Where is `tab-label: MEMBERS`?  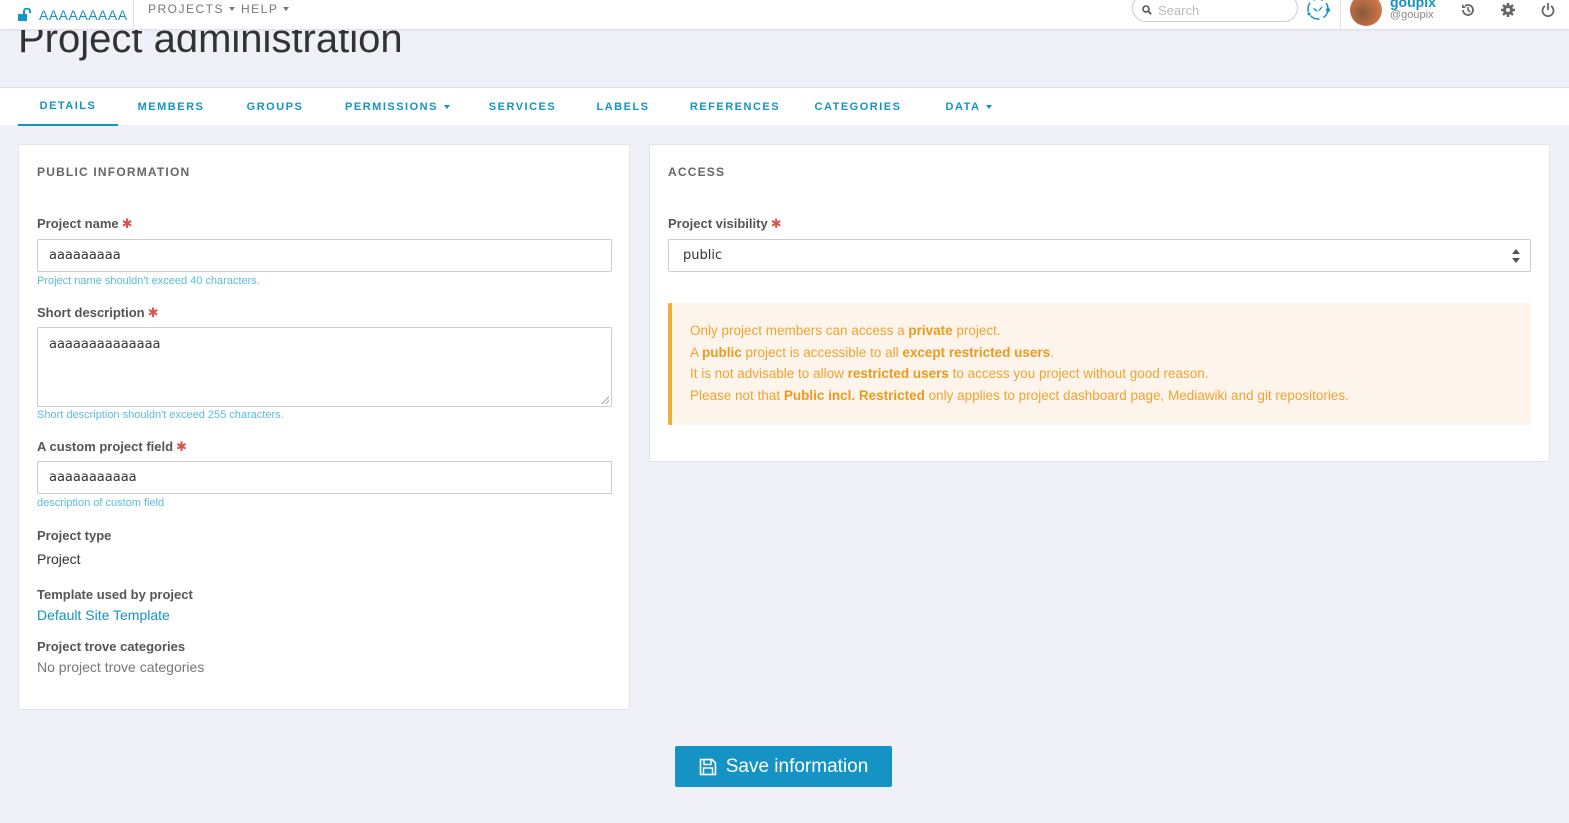
tab-label: MEMBERS is located at coordinates (171, 107).